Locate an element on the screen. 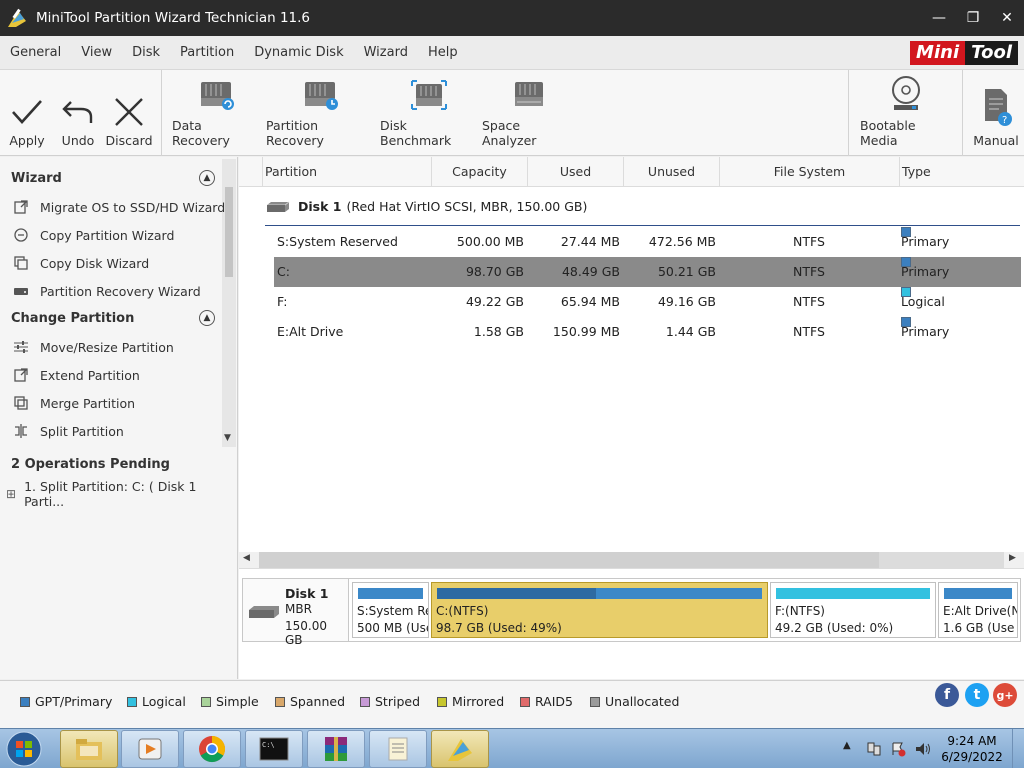 This screenshot has height=768, width=1024. partition-recovery-button: Partition Recovery is located at coordinates (321, 113).